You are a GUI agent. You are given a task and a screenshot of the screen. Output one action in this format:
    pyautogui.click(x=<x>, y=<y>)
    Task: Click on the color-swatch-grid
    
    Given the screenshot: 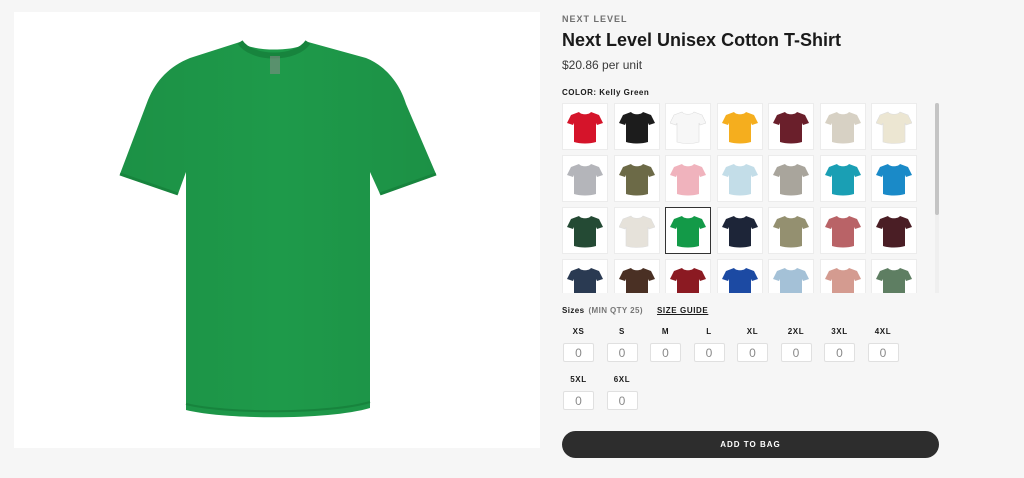 What is the action you would take?
    pyautogui.click(x=746, y=198)
    